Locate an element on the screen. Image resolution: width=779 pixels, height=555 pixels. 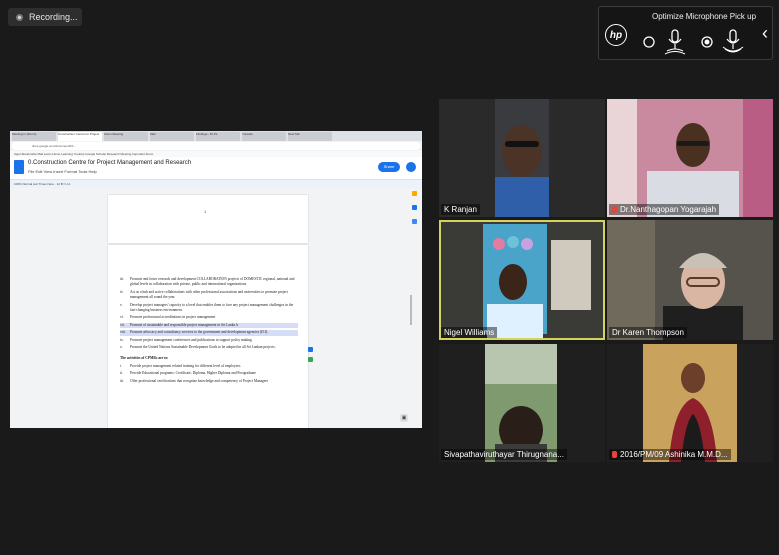
browser-tab-active: Construction Centre for Project is located at coordinates (80, 136).